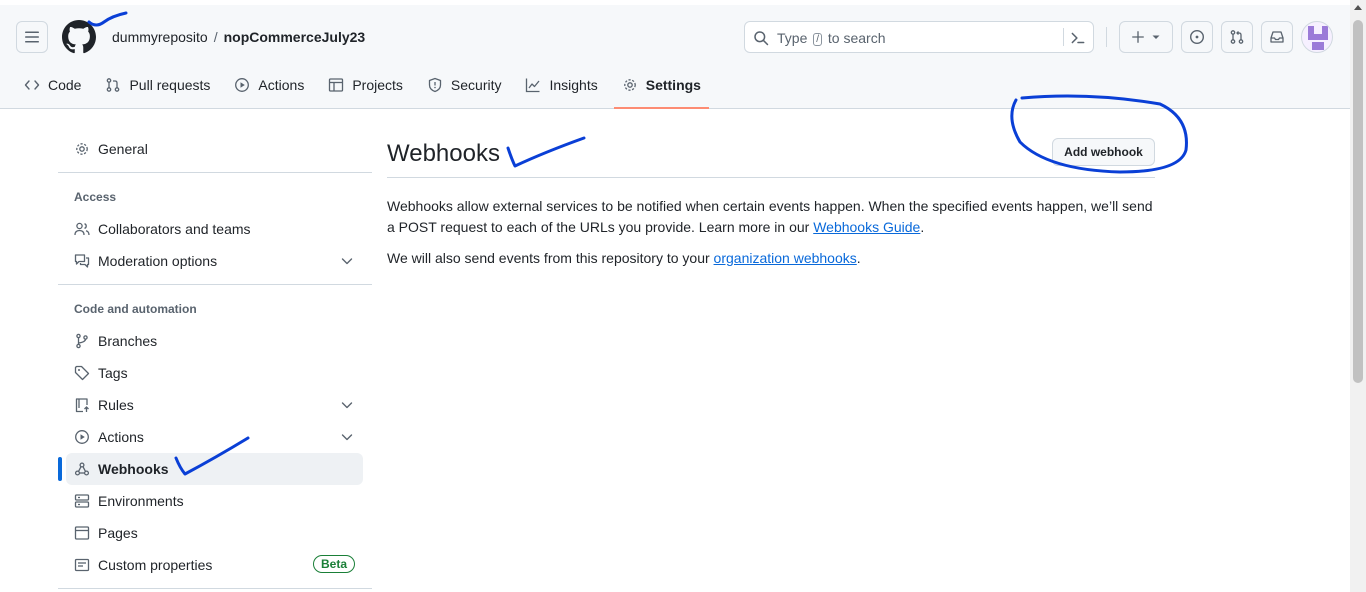 Image resolution: width=1366 pixels, height=592 pixels. Describe the element at coordinates (771, 177) in the screenshot. I see `title-divider` at that location.